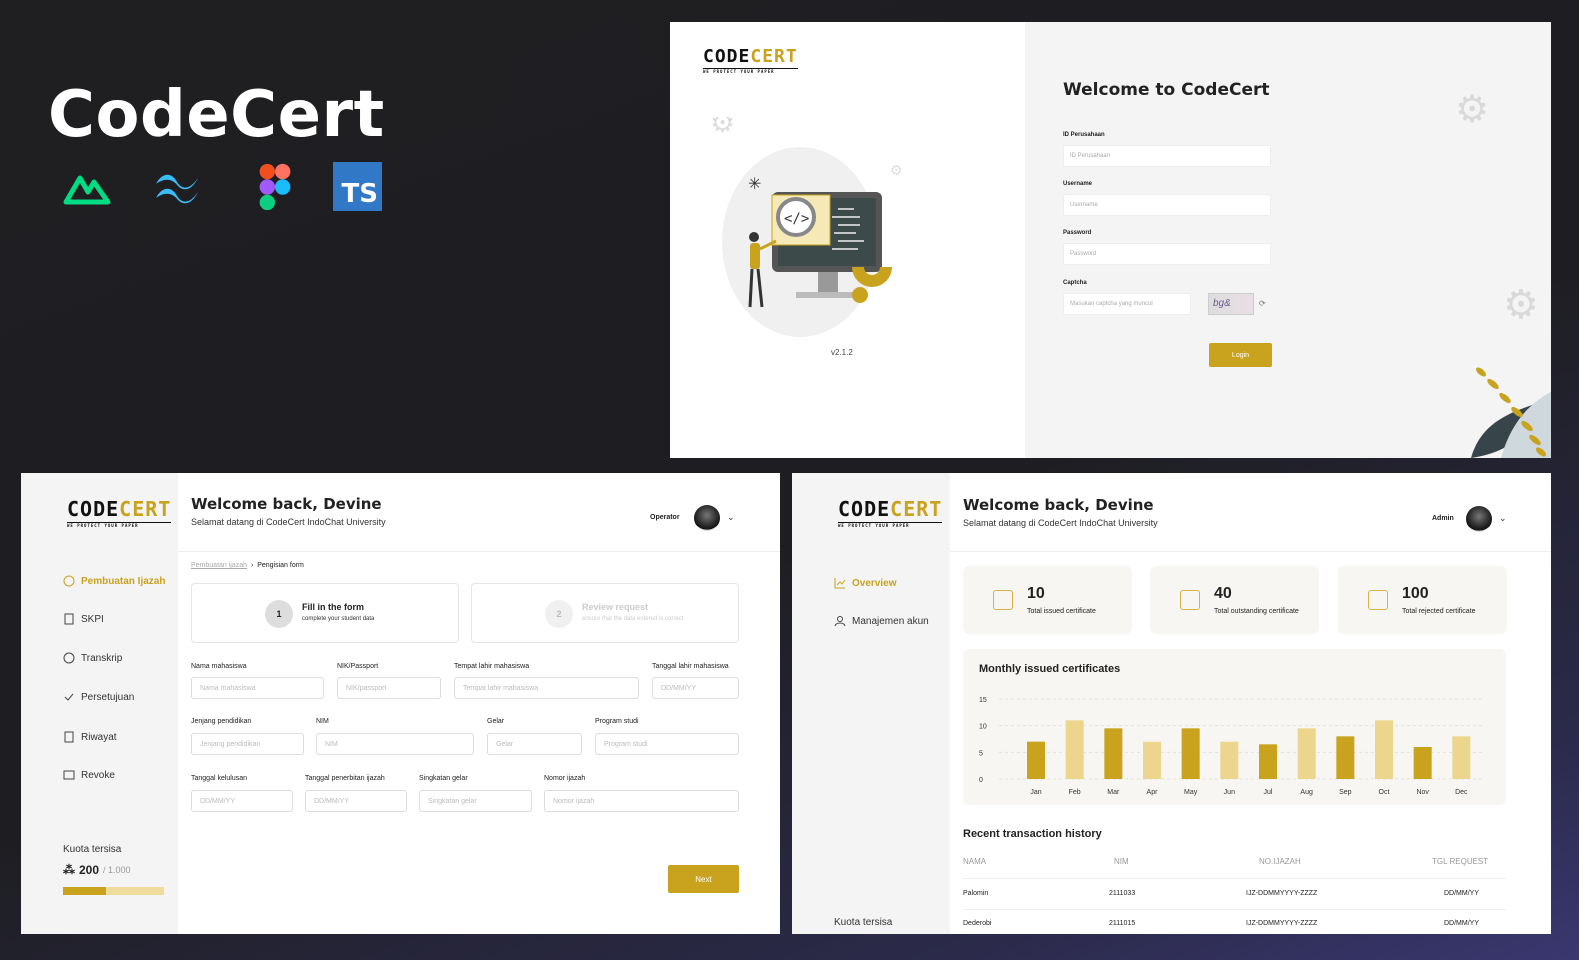 This screenshot has width=1579, height=960. What do you see at coordinates (1084, 135) in the screenshot?
I see `company-id-label: ID Perusahaan` at bounding box center [1084, 135].